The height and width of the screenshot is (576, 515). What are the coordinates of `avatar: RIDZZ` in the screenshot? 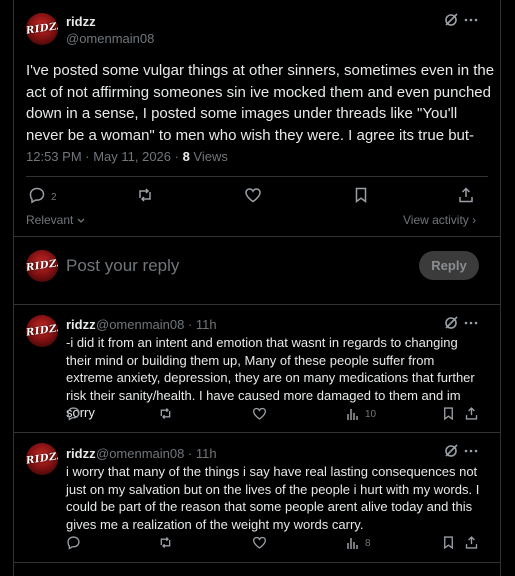 It's located at (42, 29).